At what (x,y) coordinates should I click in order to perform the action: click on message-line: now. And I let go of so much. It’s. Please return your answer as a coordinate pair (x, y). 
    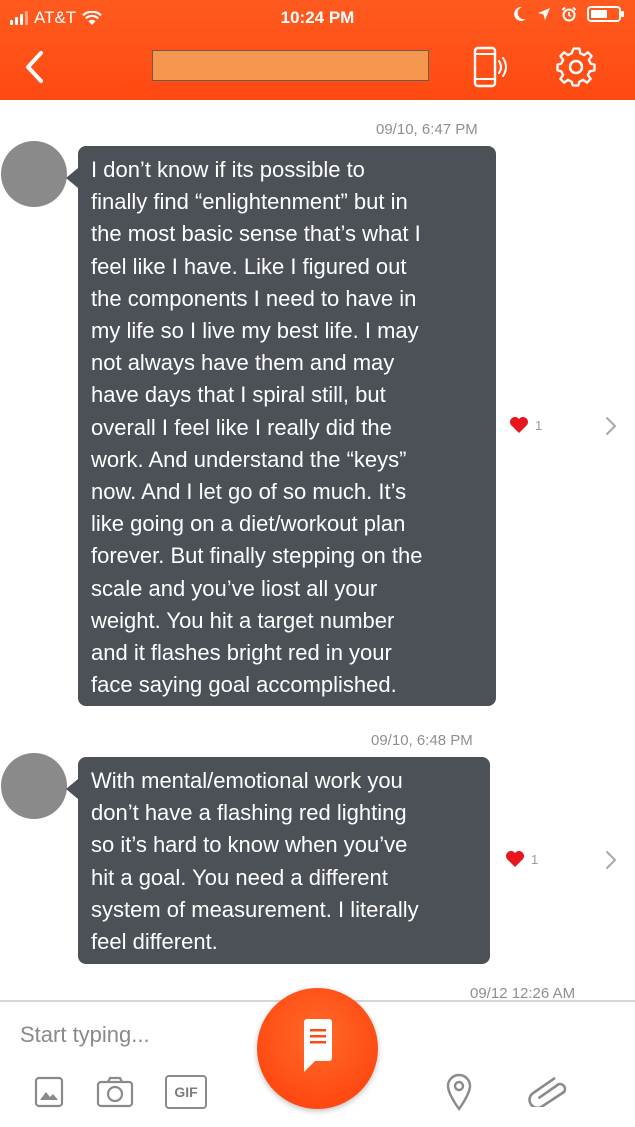
    Looking at the image, I should click on (249, 492).